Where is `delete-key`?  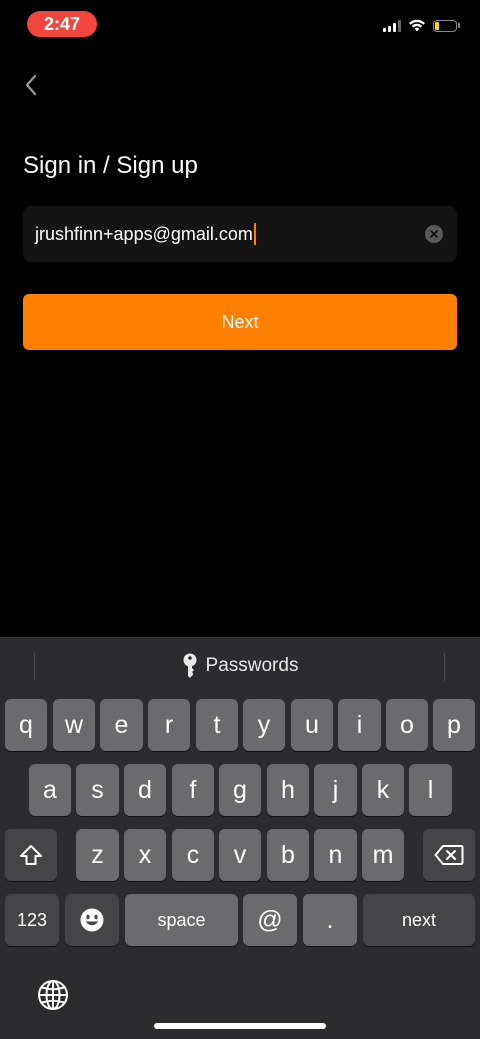 delete-key is located at coordinates (449, 855).